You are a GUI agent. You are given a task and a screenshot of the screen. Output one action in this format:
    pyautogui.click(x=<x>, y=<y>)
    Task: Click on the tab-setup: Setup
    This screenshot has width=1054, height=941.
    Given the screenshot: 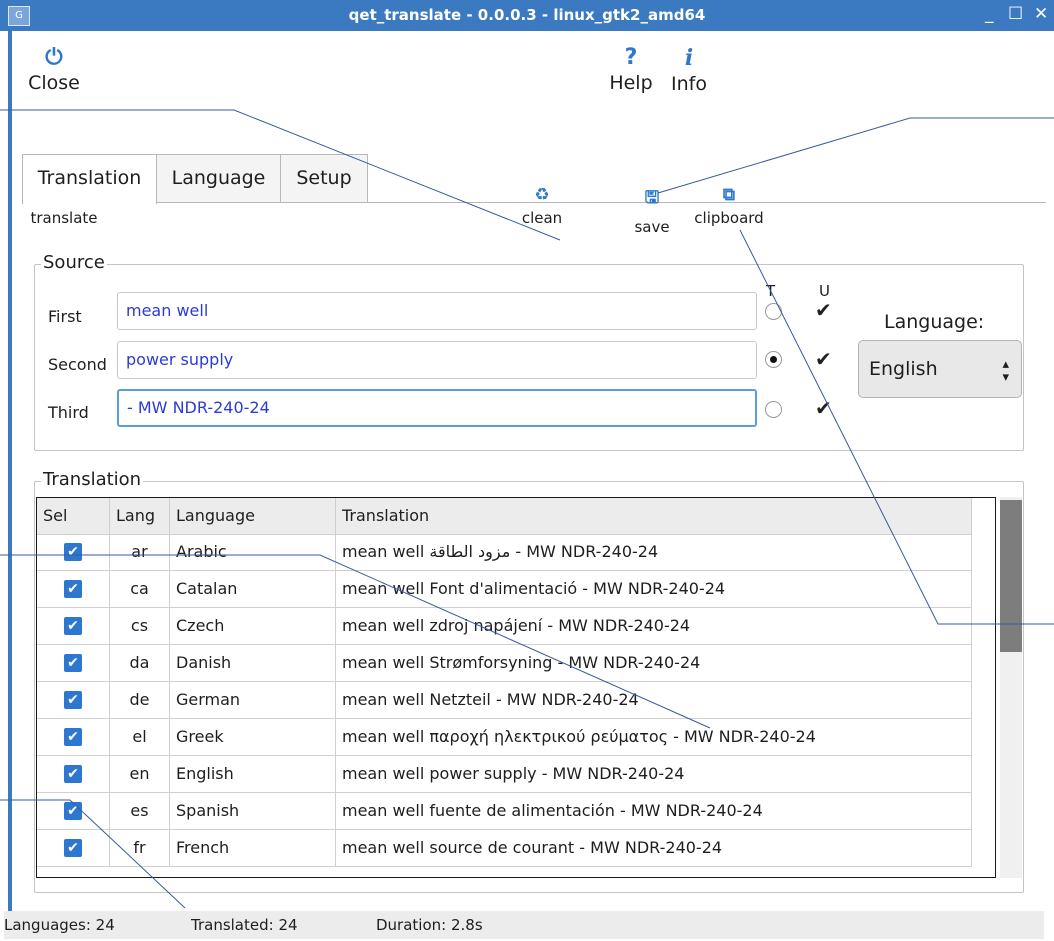 What is the action you would take?
    pyautogui.click(x=324, y=178)
    